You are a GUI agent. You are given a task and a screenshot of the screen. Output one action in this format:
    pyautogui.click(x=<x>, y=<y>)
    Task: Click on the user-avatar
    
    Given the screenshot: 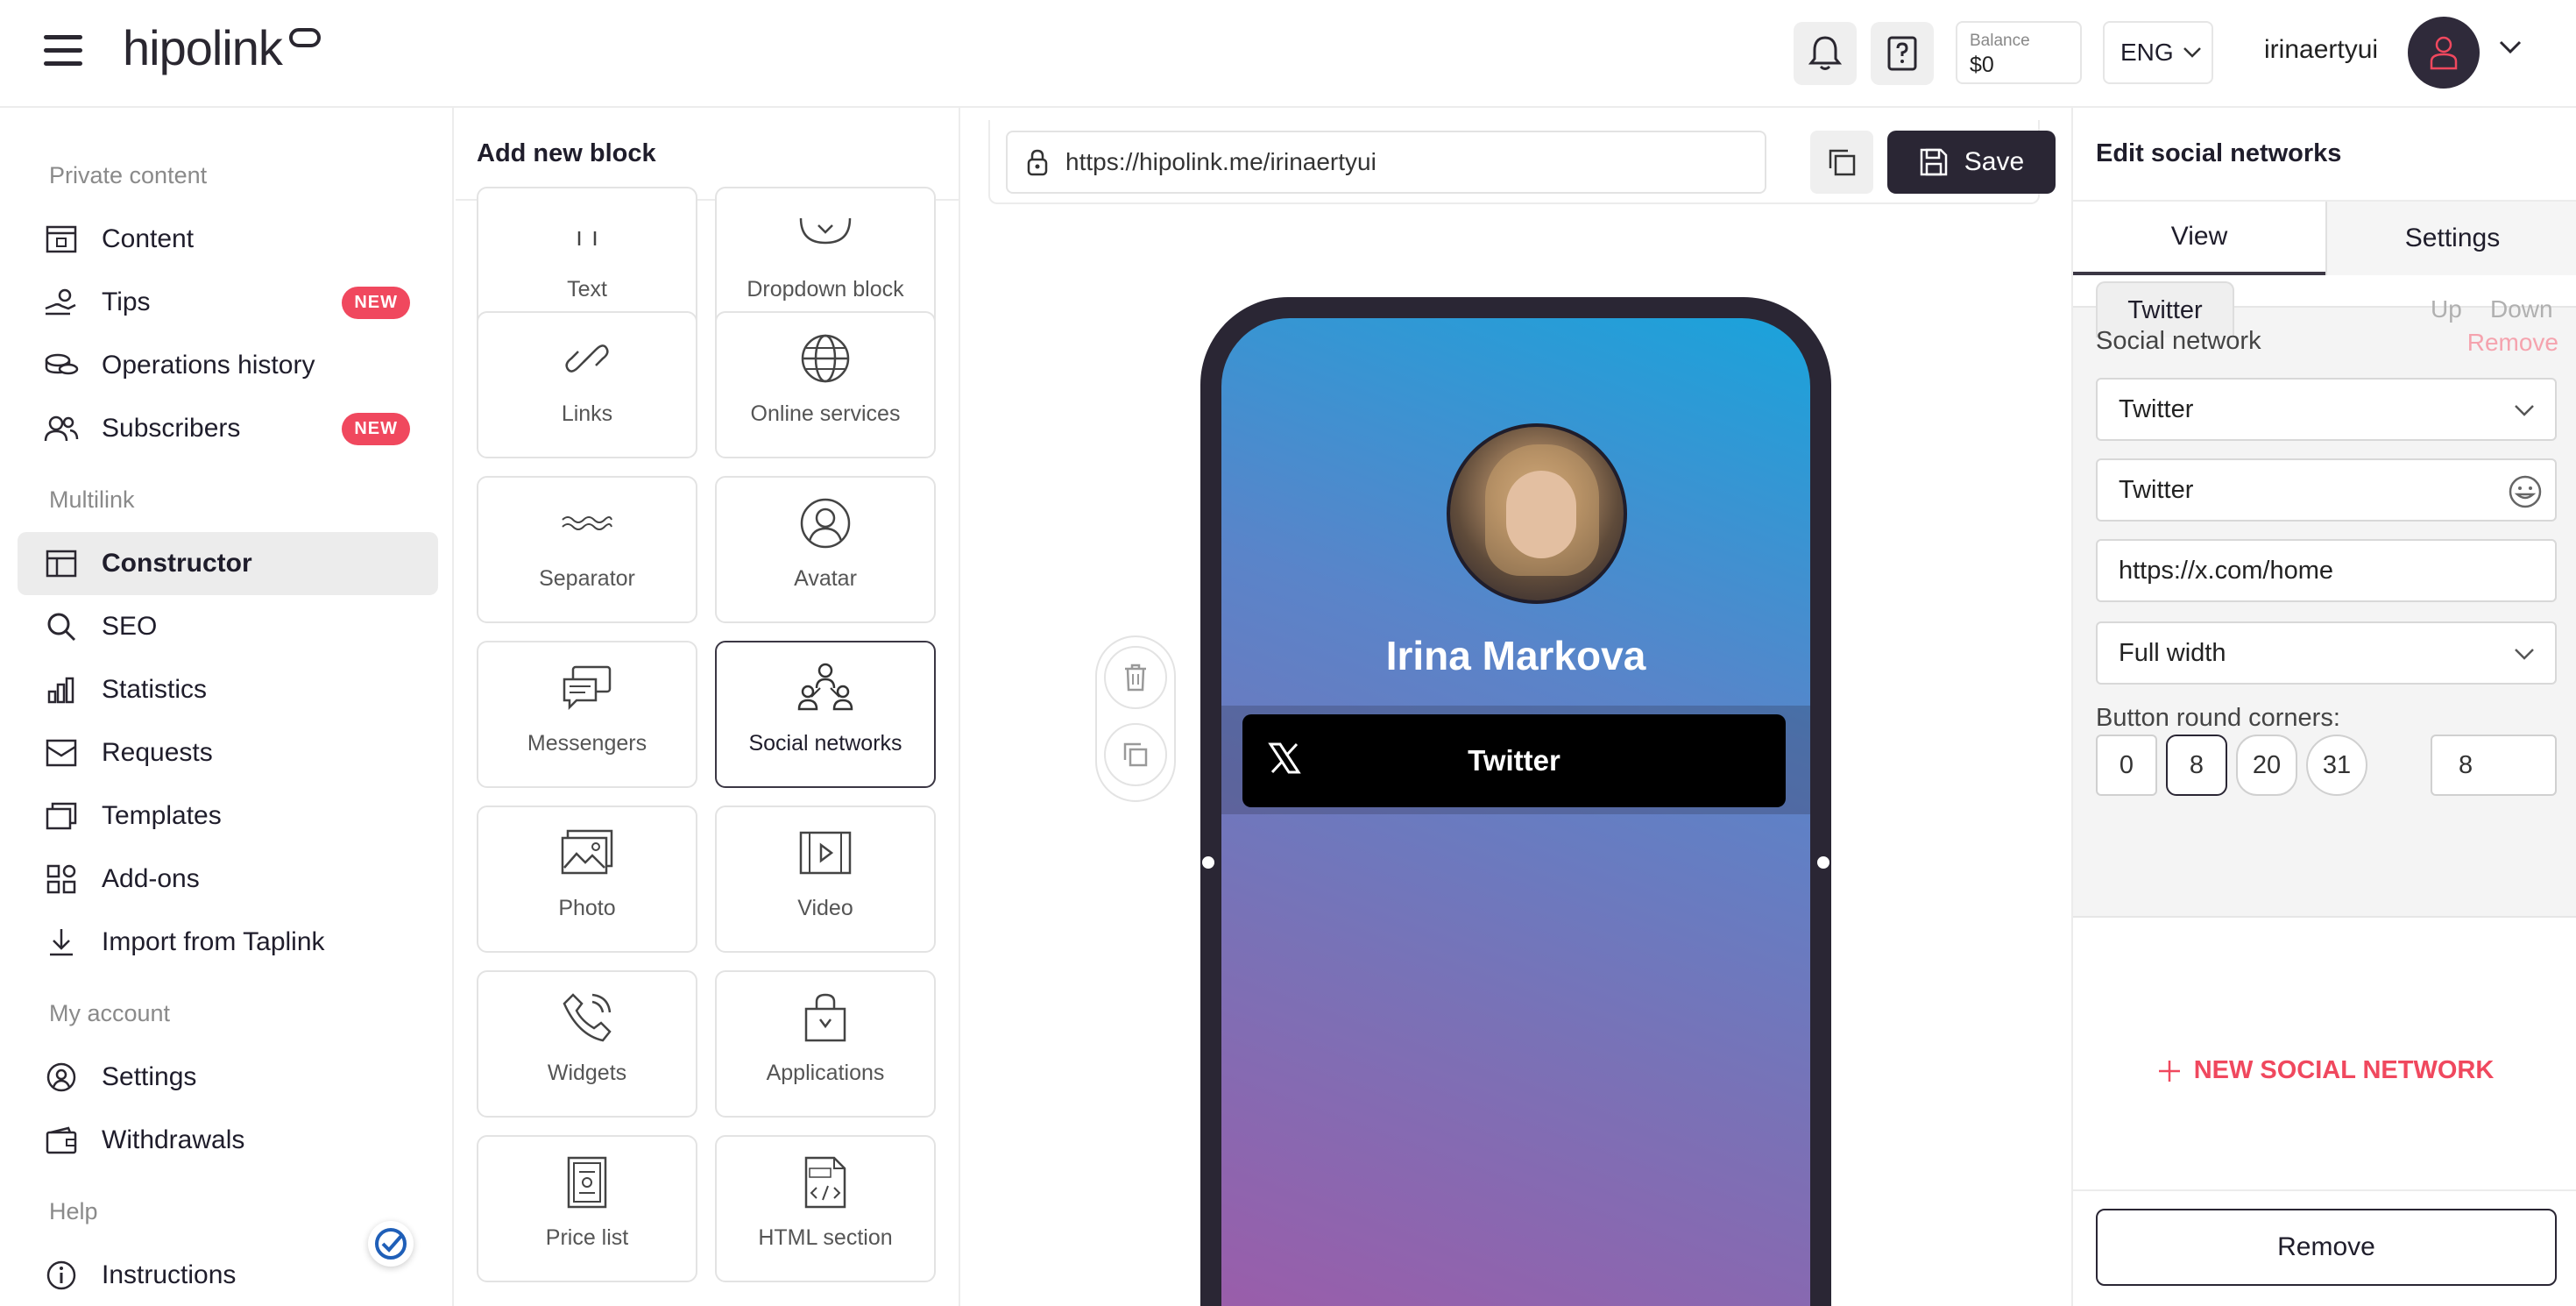 What is the action you would take?
    pyautogui.click(x=2444, y=53)
    